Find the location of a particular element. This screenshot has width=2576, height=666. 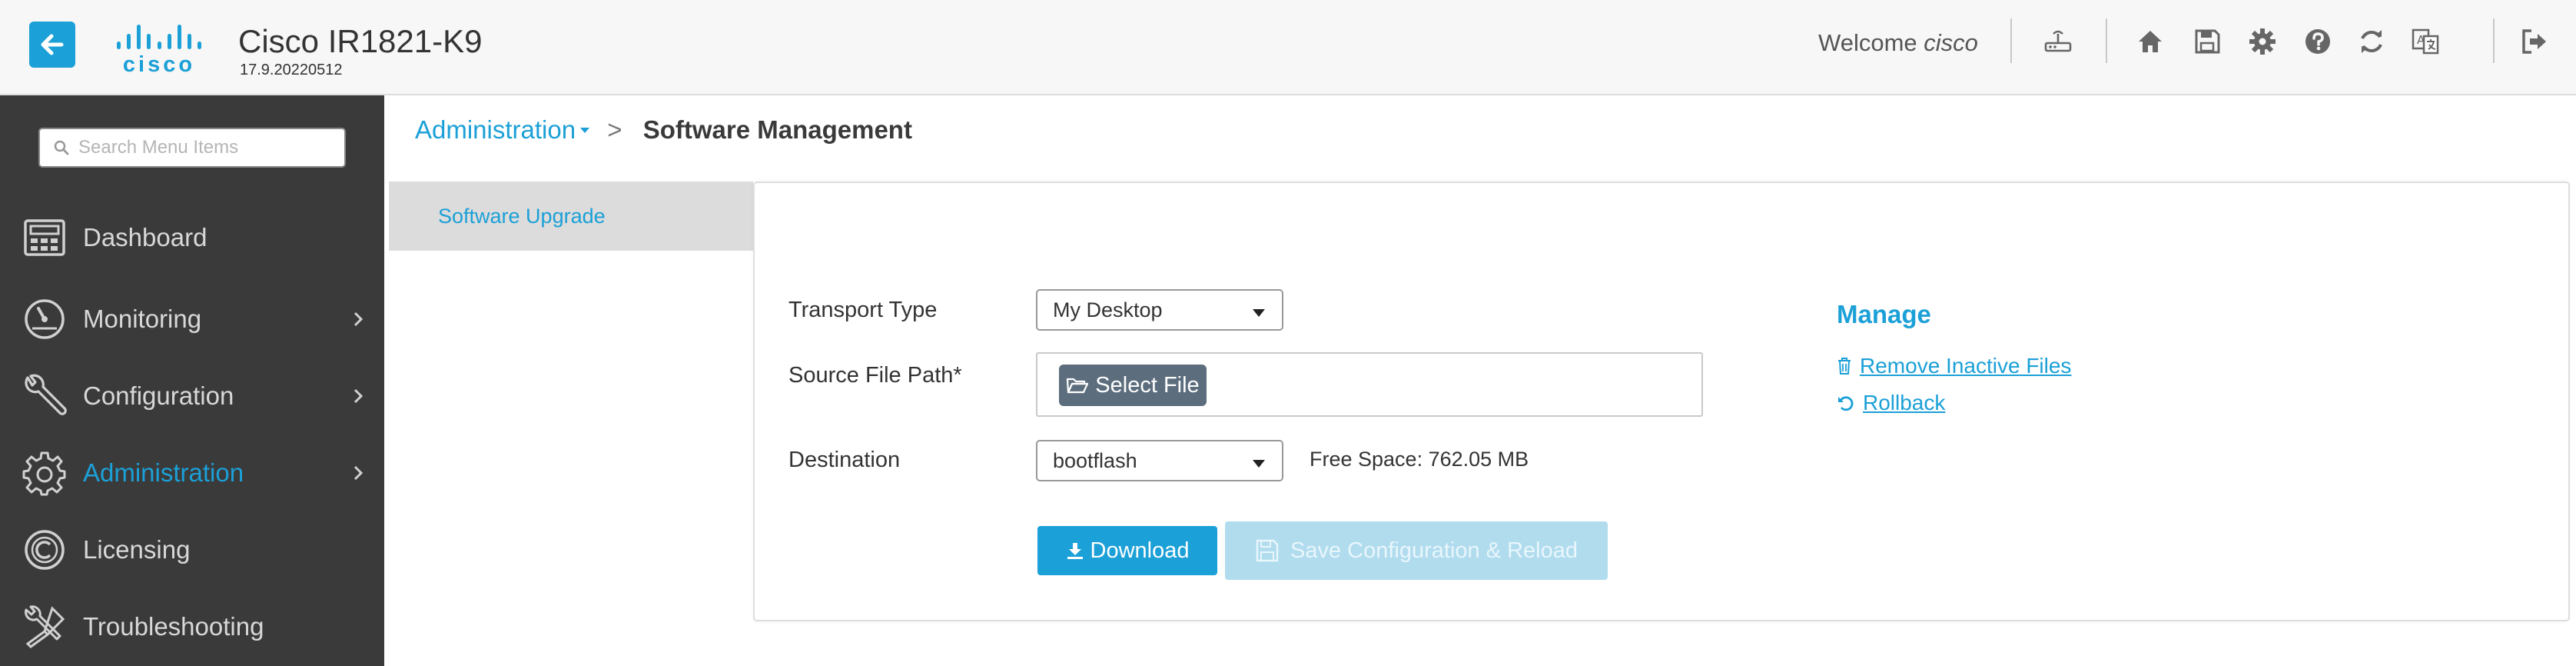

sidebar-item-monitoring: Monitoring is located at coordinates (192, 319).